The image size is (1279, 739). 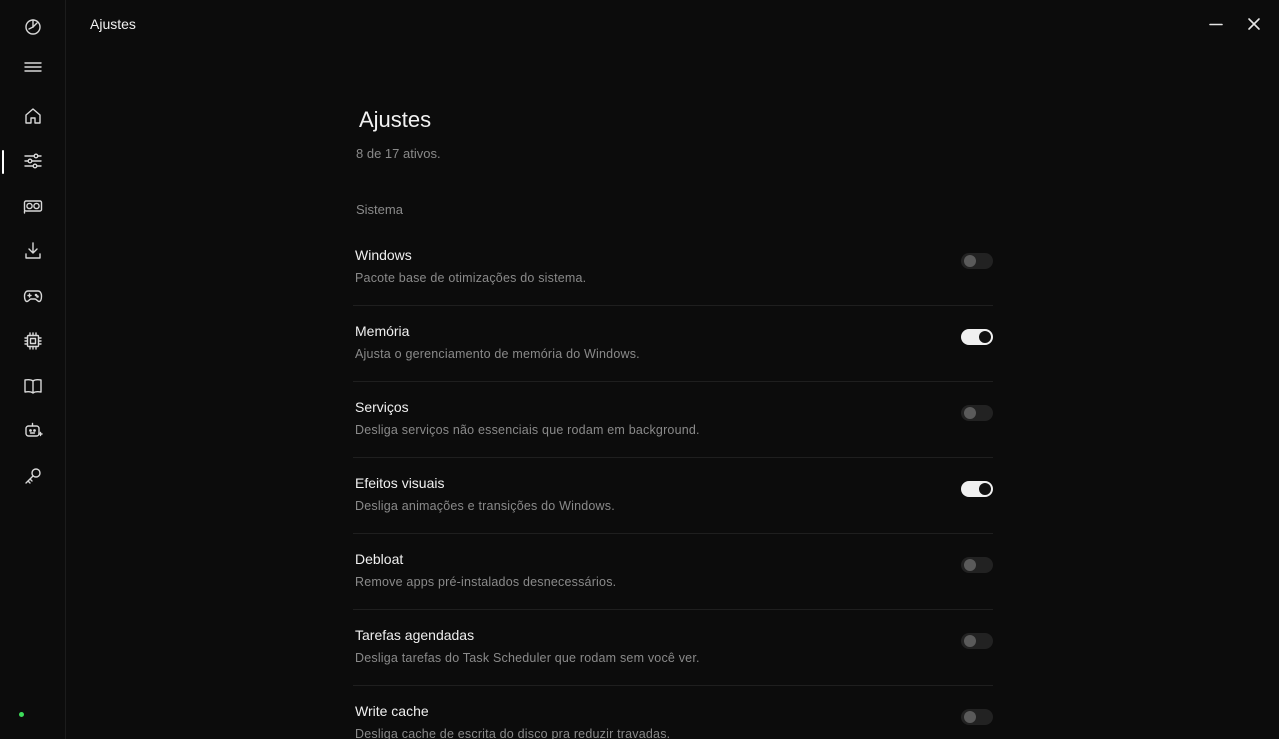 What do you see at coordinates (398, 153) in the screenshot?
I see `active-count: 8 de 17 ativos.` at bounding box center [398, 153].